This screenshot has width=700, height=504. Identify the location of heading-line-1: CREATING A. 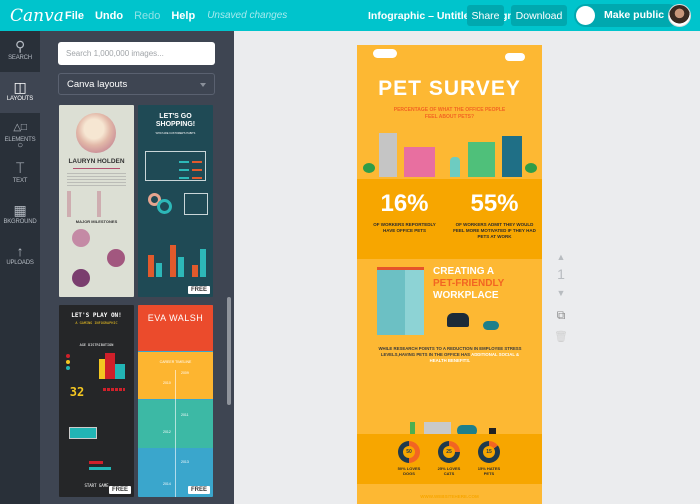
(463, 272).